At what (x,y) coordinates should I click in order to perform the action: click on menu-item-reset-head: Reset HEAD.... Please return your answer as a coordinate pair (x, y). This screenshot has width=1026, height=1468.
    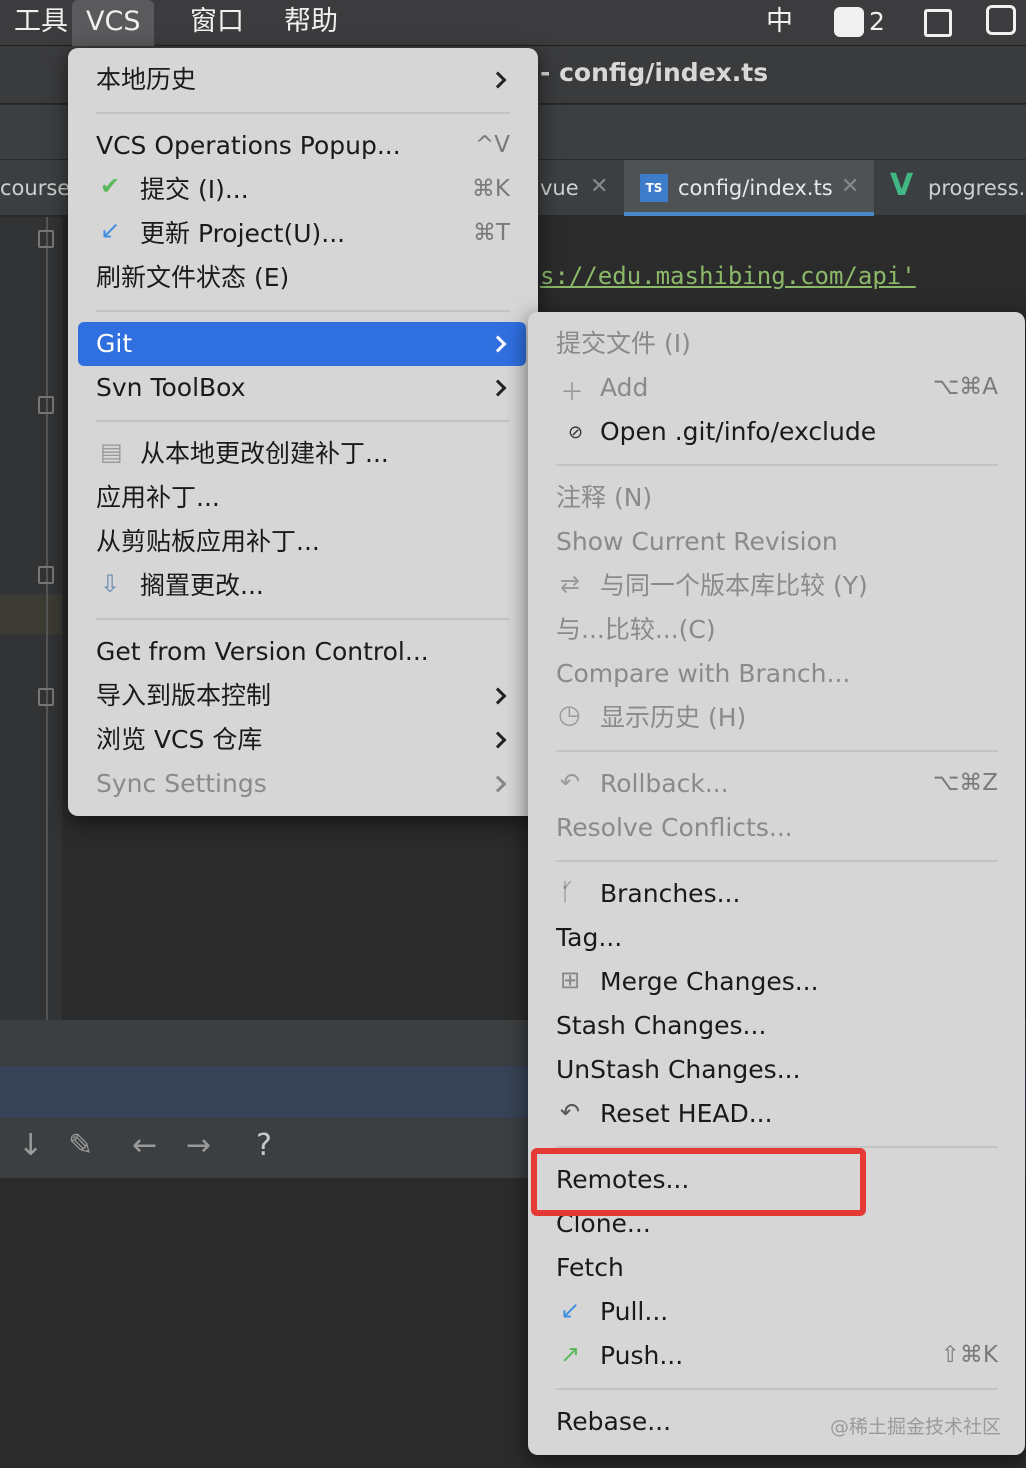
    Looking at the image, I should click on (686, 1114).